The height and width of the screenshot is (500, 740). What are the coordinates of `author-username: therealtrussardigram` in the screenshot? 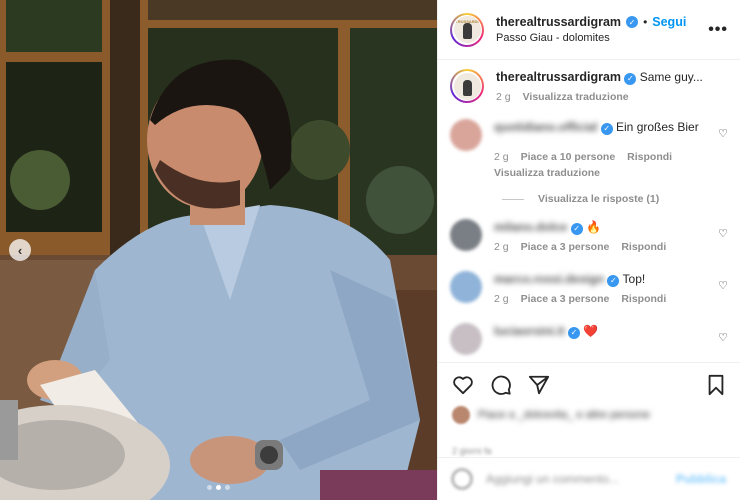 It's located at (558, 22).